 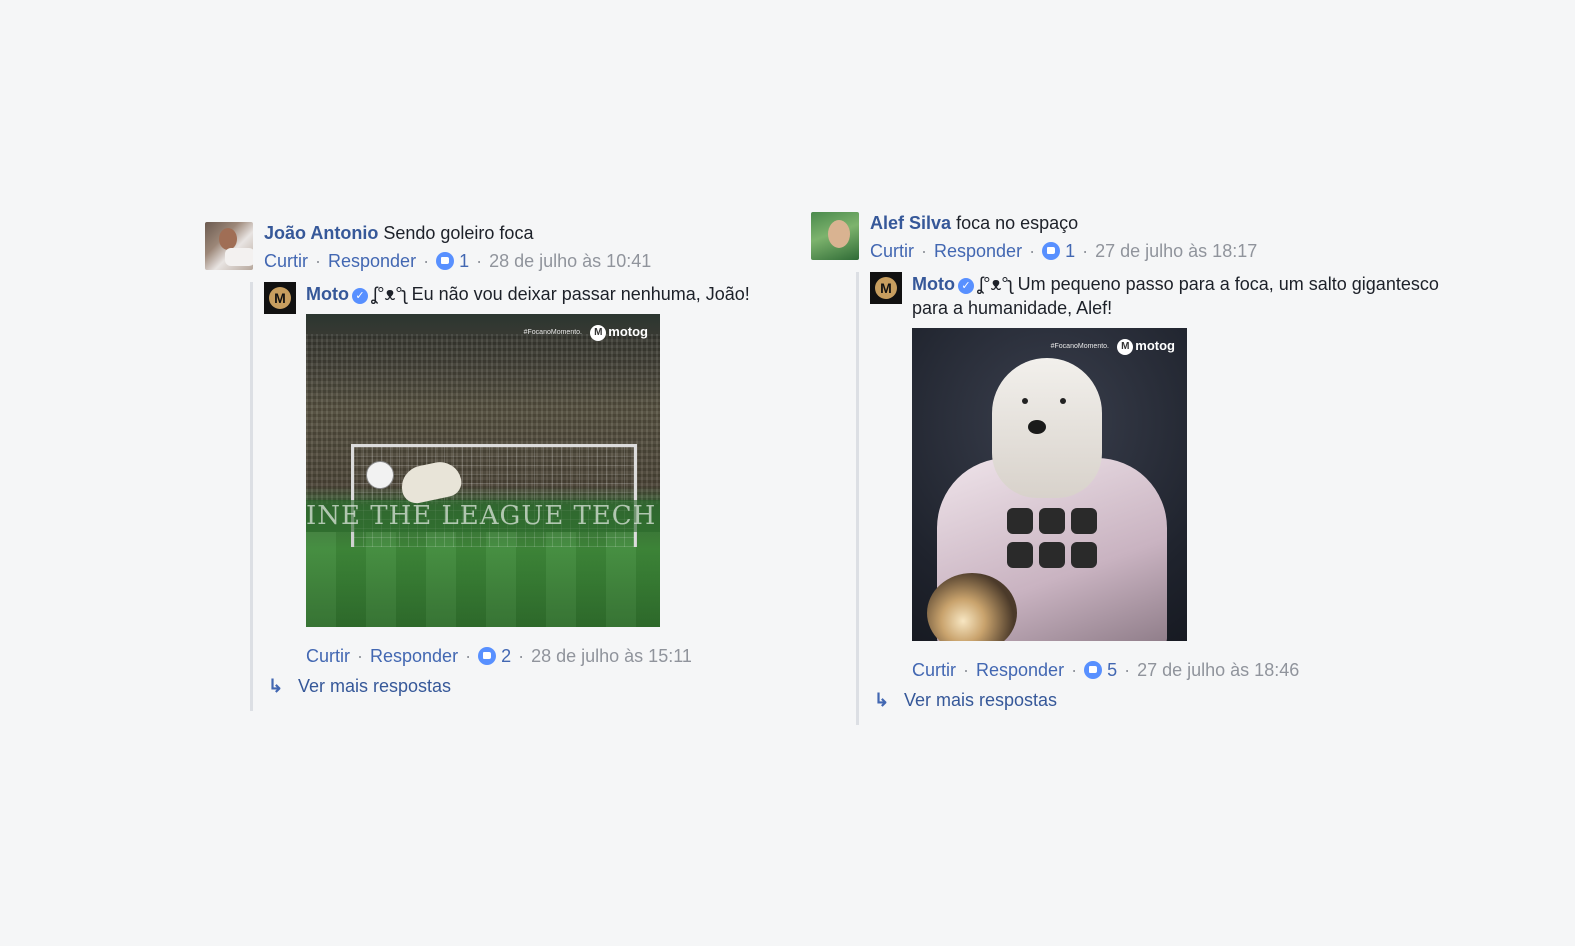 I want to click on chest-pack, so click(x=1052, y=543).